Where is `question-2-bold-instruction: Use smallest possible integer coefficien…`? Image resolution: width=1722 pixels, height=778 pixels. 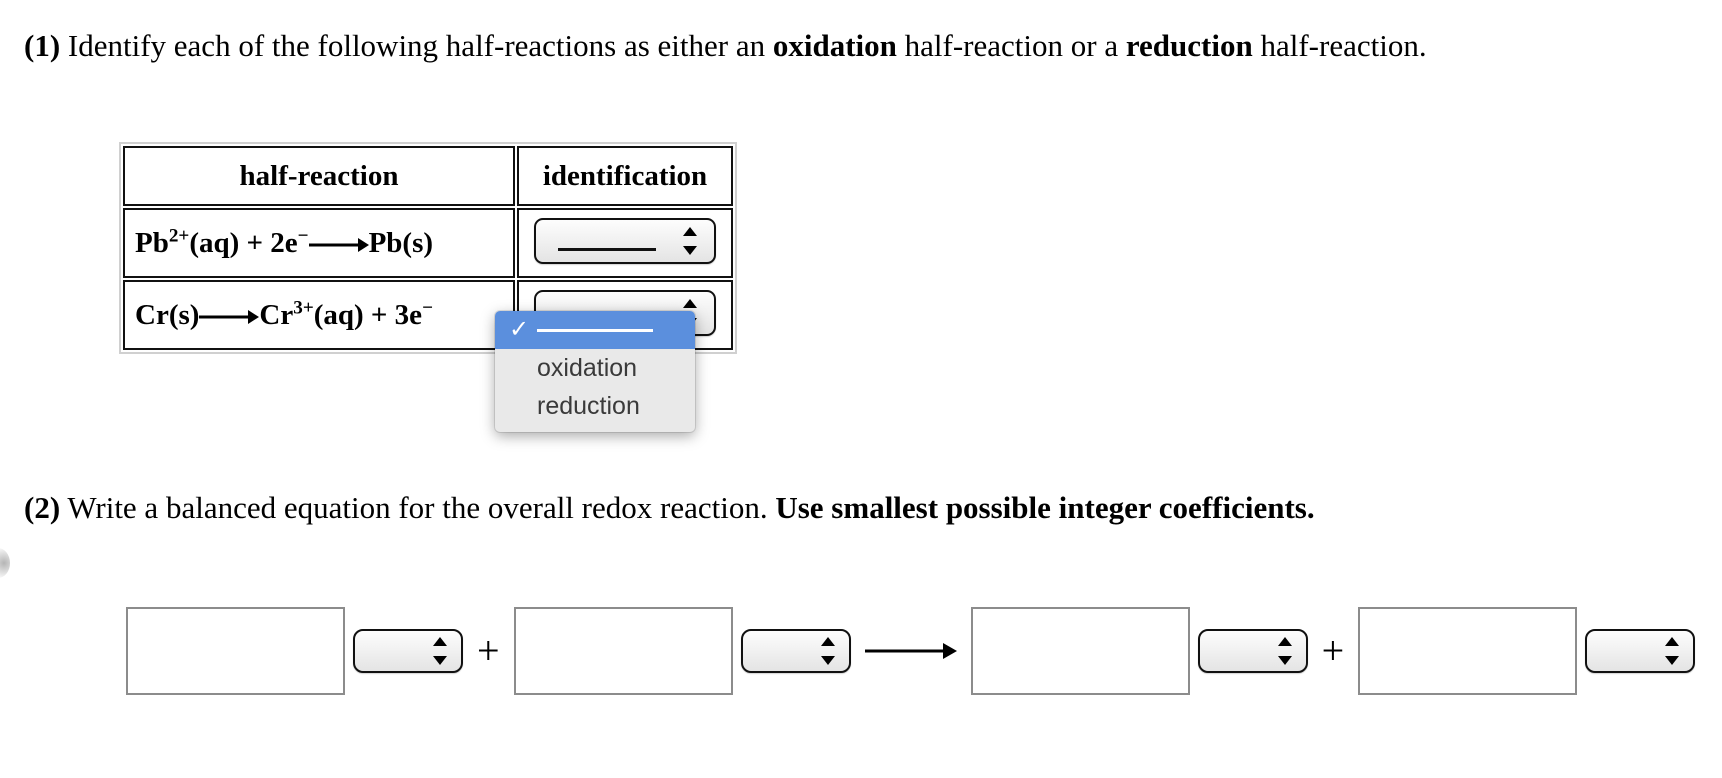
question-2-bold-instruction: Use smallest possible integer coefficien… is located at coordinates (1045, 507).